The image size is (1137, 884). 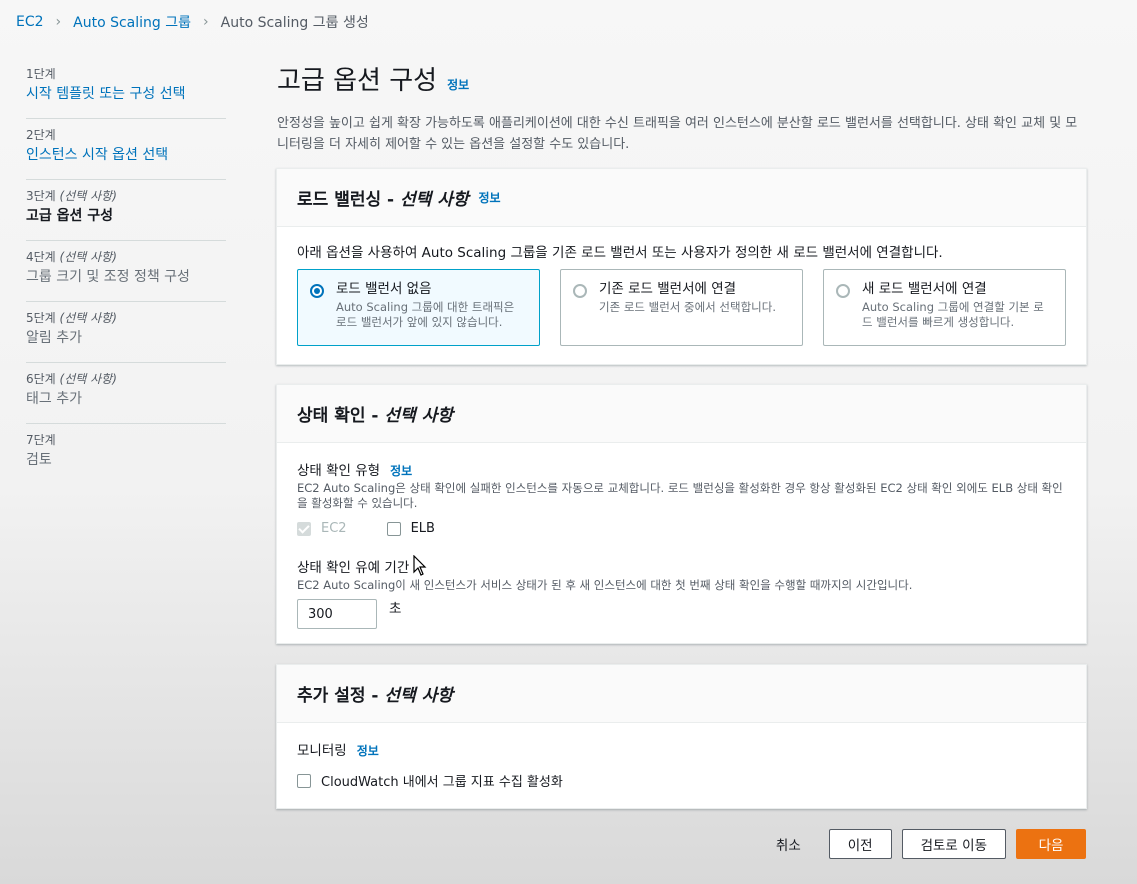 I want to click on panel-header: 로드 밸런싱 - 선택 사항 정보, so click(x=681, y=198).